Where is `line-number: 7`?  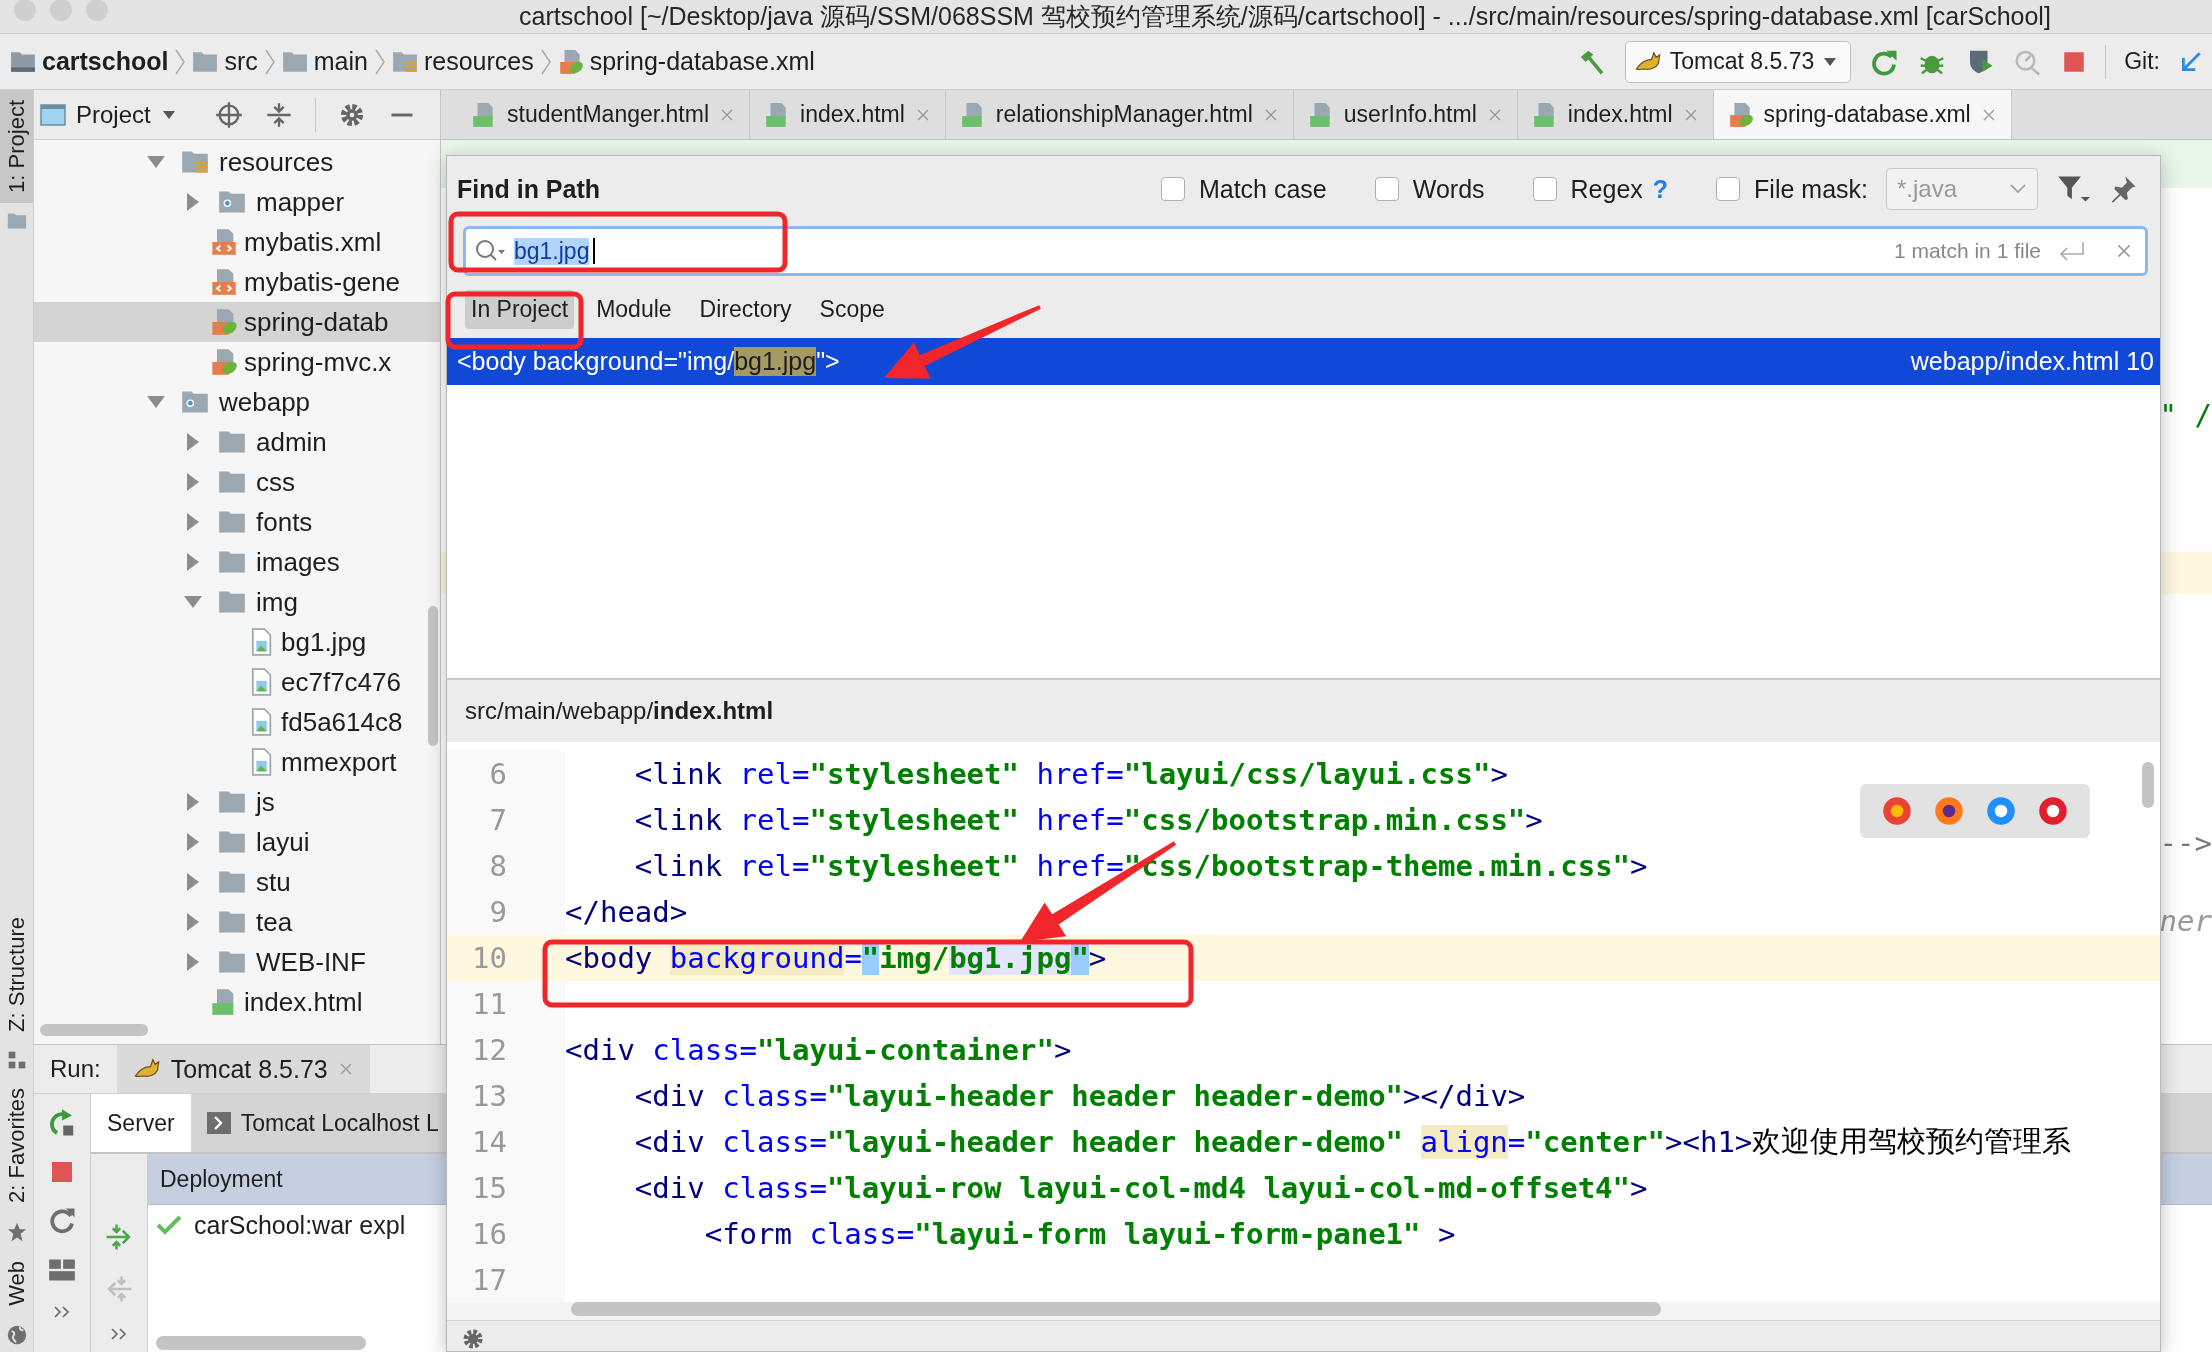 line-number: 7 is located at coordinates (506, 820).